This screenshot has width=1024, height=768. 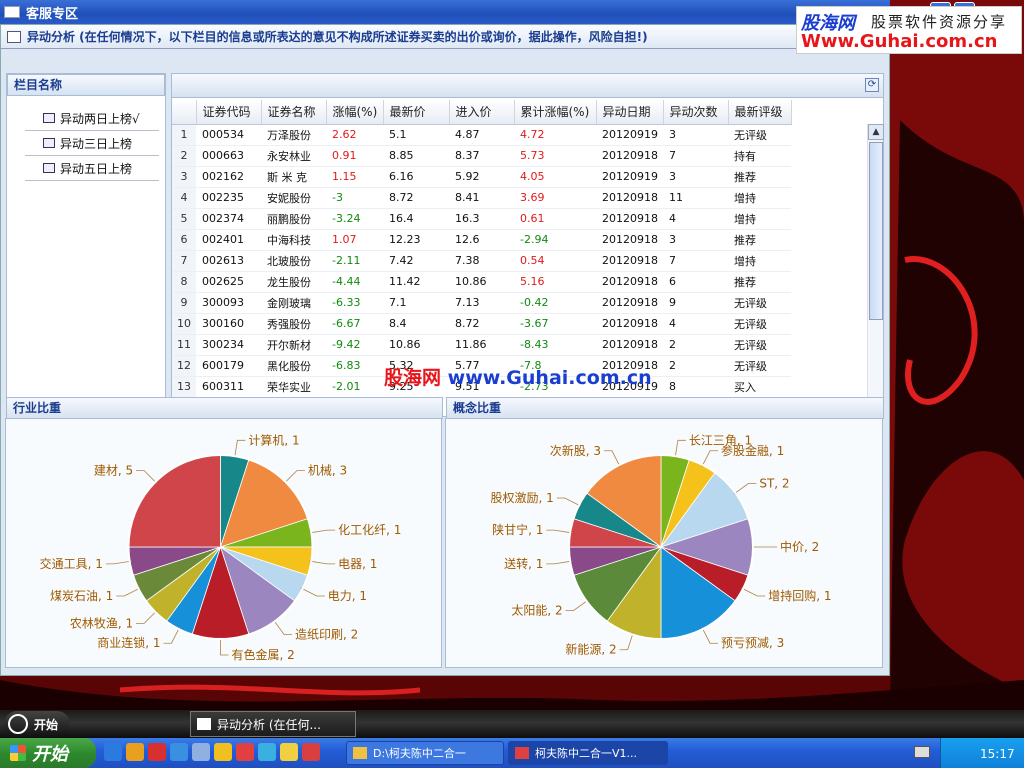 What do you see at coordinates (174, 501) in the screenshot?
I see `pie-slice` at bounding box center [174, 501].